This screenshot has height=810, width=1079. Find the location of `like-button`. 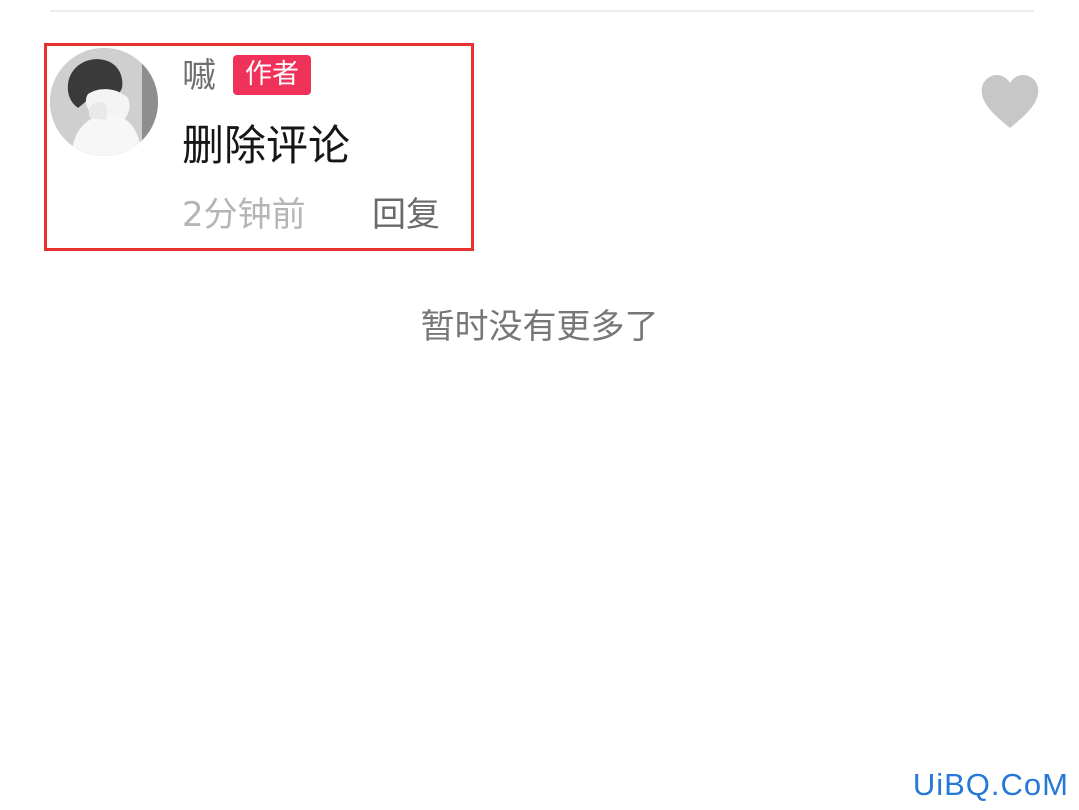

like-button is located at coordinates (1010, 102).